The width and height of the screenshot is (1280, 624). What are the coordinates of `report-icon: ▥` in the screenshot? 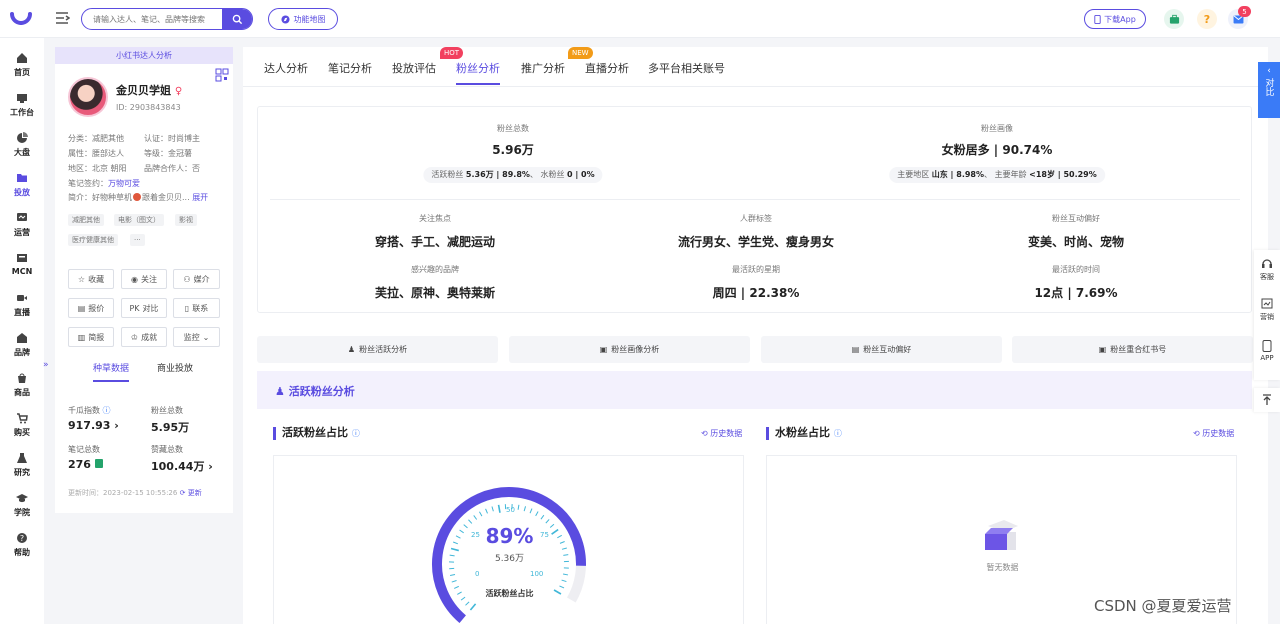 It's located at (81, 337).